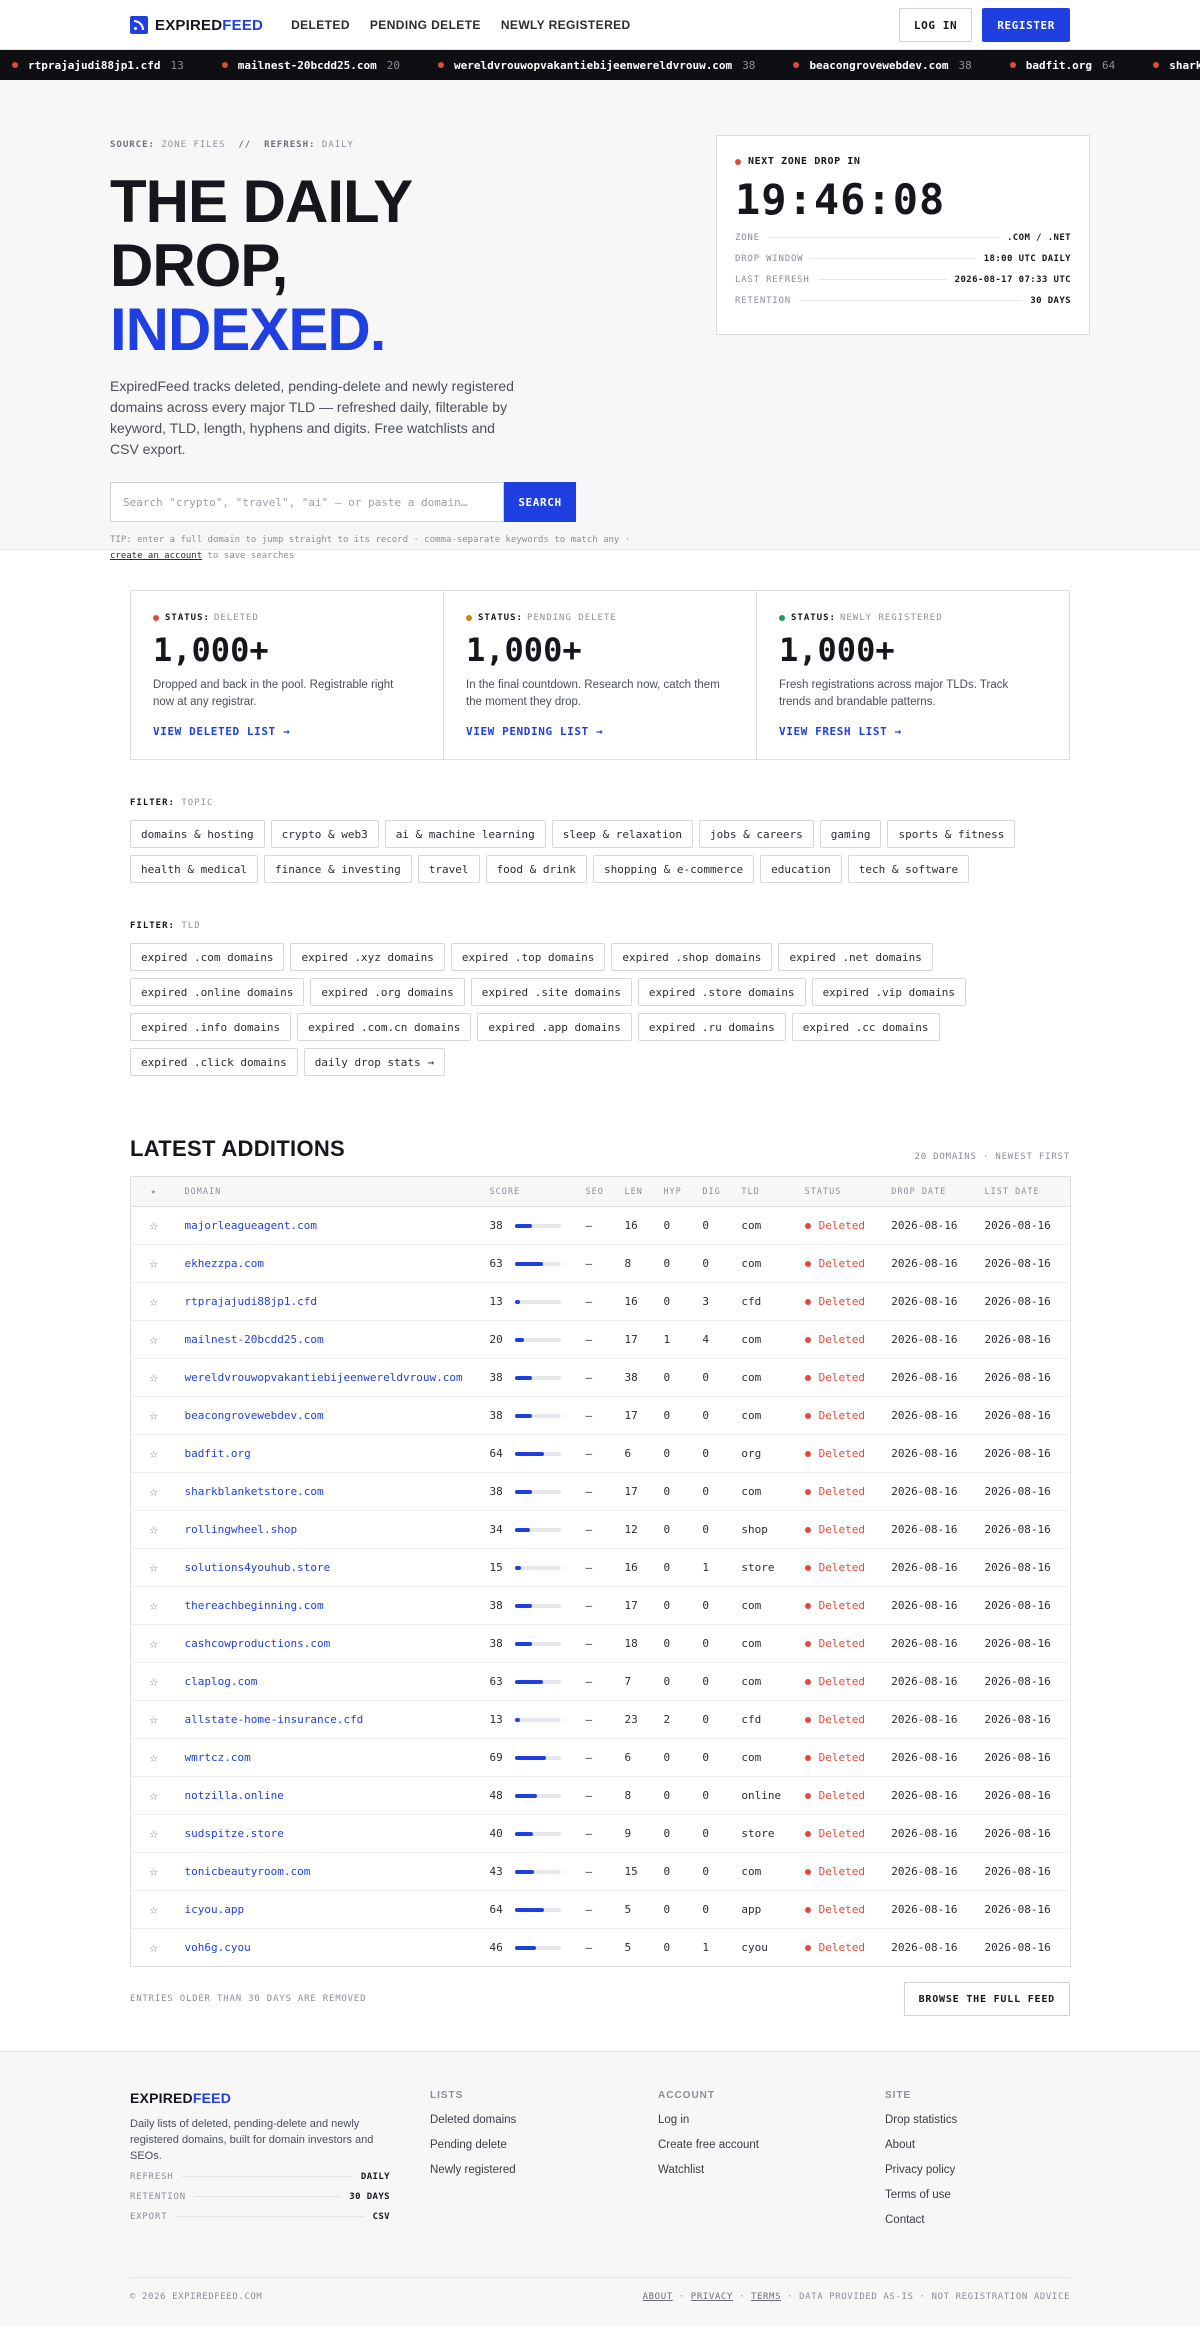 Image resolution: width=1200 pixels, height=2327 pixels. What do you see at coordinates (329, 1491) in the screenshot?
I see `domain-link: sharkblanketstore.com` at bounding box center [329, 1491].